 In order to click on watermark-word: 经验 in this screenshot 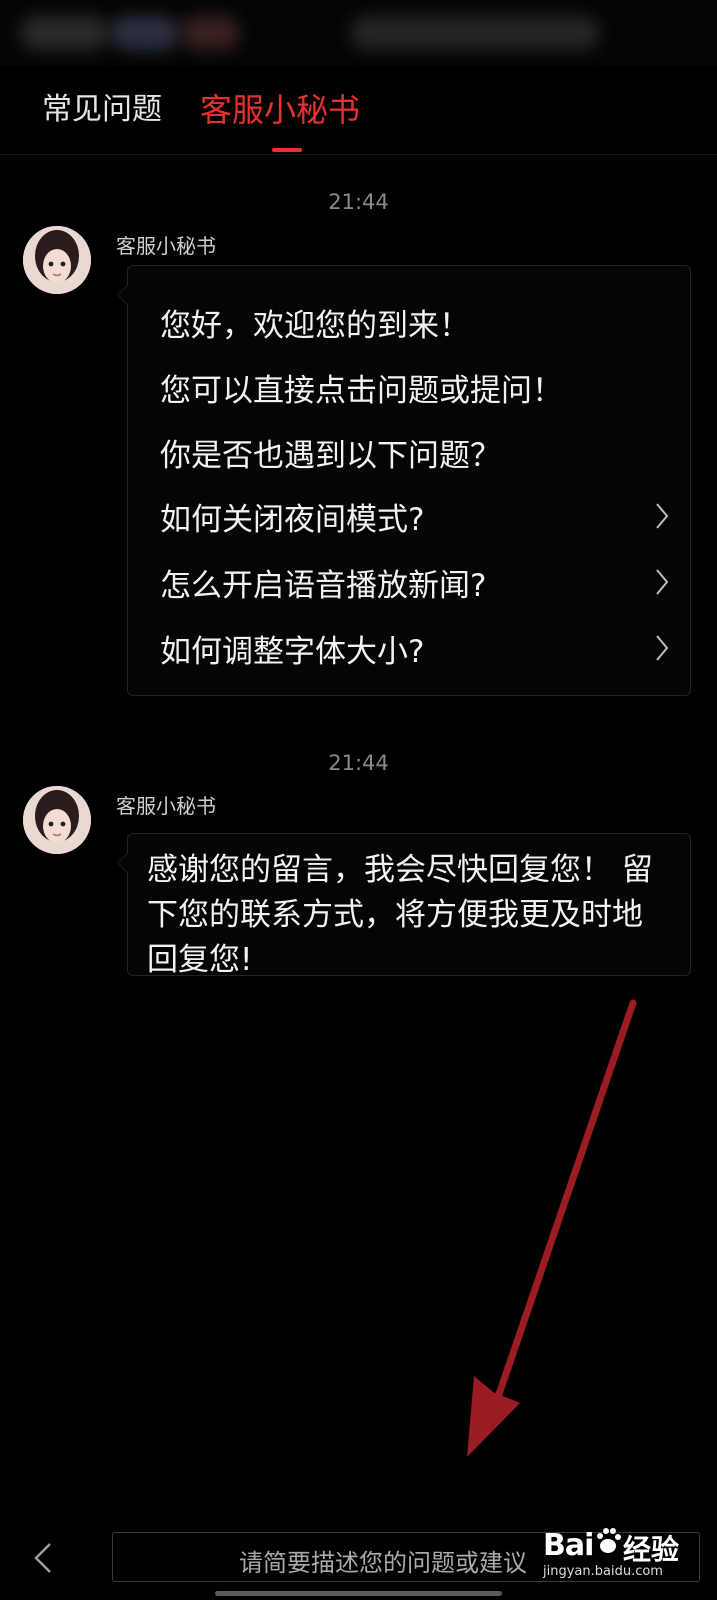, I will do `click(651, 1549)`.